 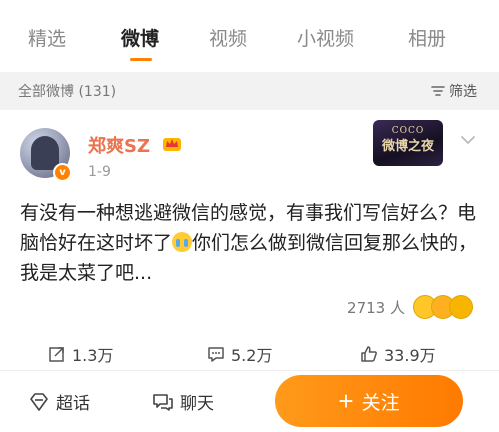 I want to click on active-tab-indicator, so click(x=141, y=59).